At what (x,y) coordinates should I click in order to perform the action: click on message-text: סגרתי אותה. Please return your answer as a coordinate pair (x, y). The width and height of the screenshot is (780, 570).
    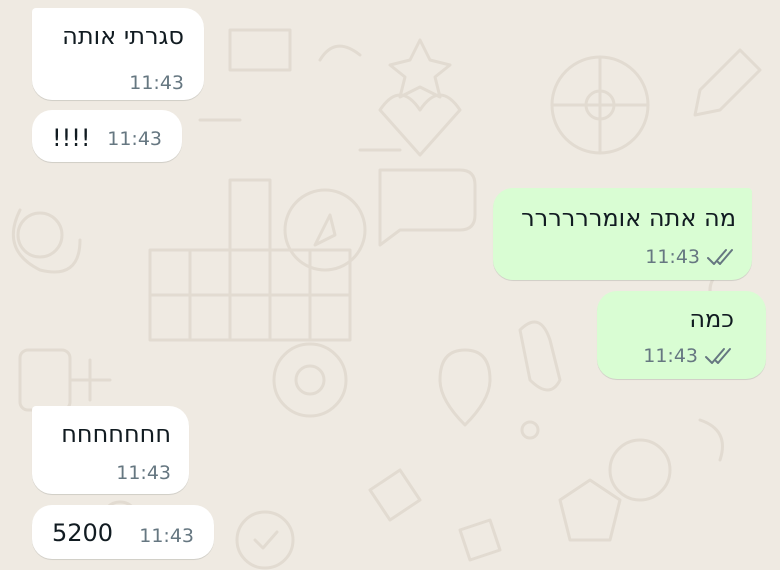
    Looking at the image, I should click on (123, 36).